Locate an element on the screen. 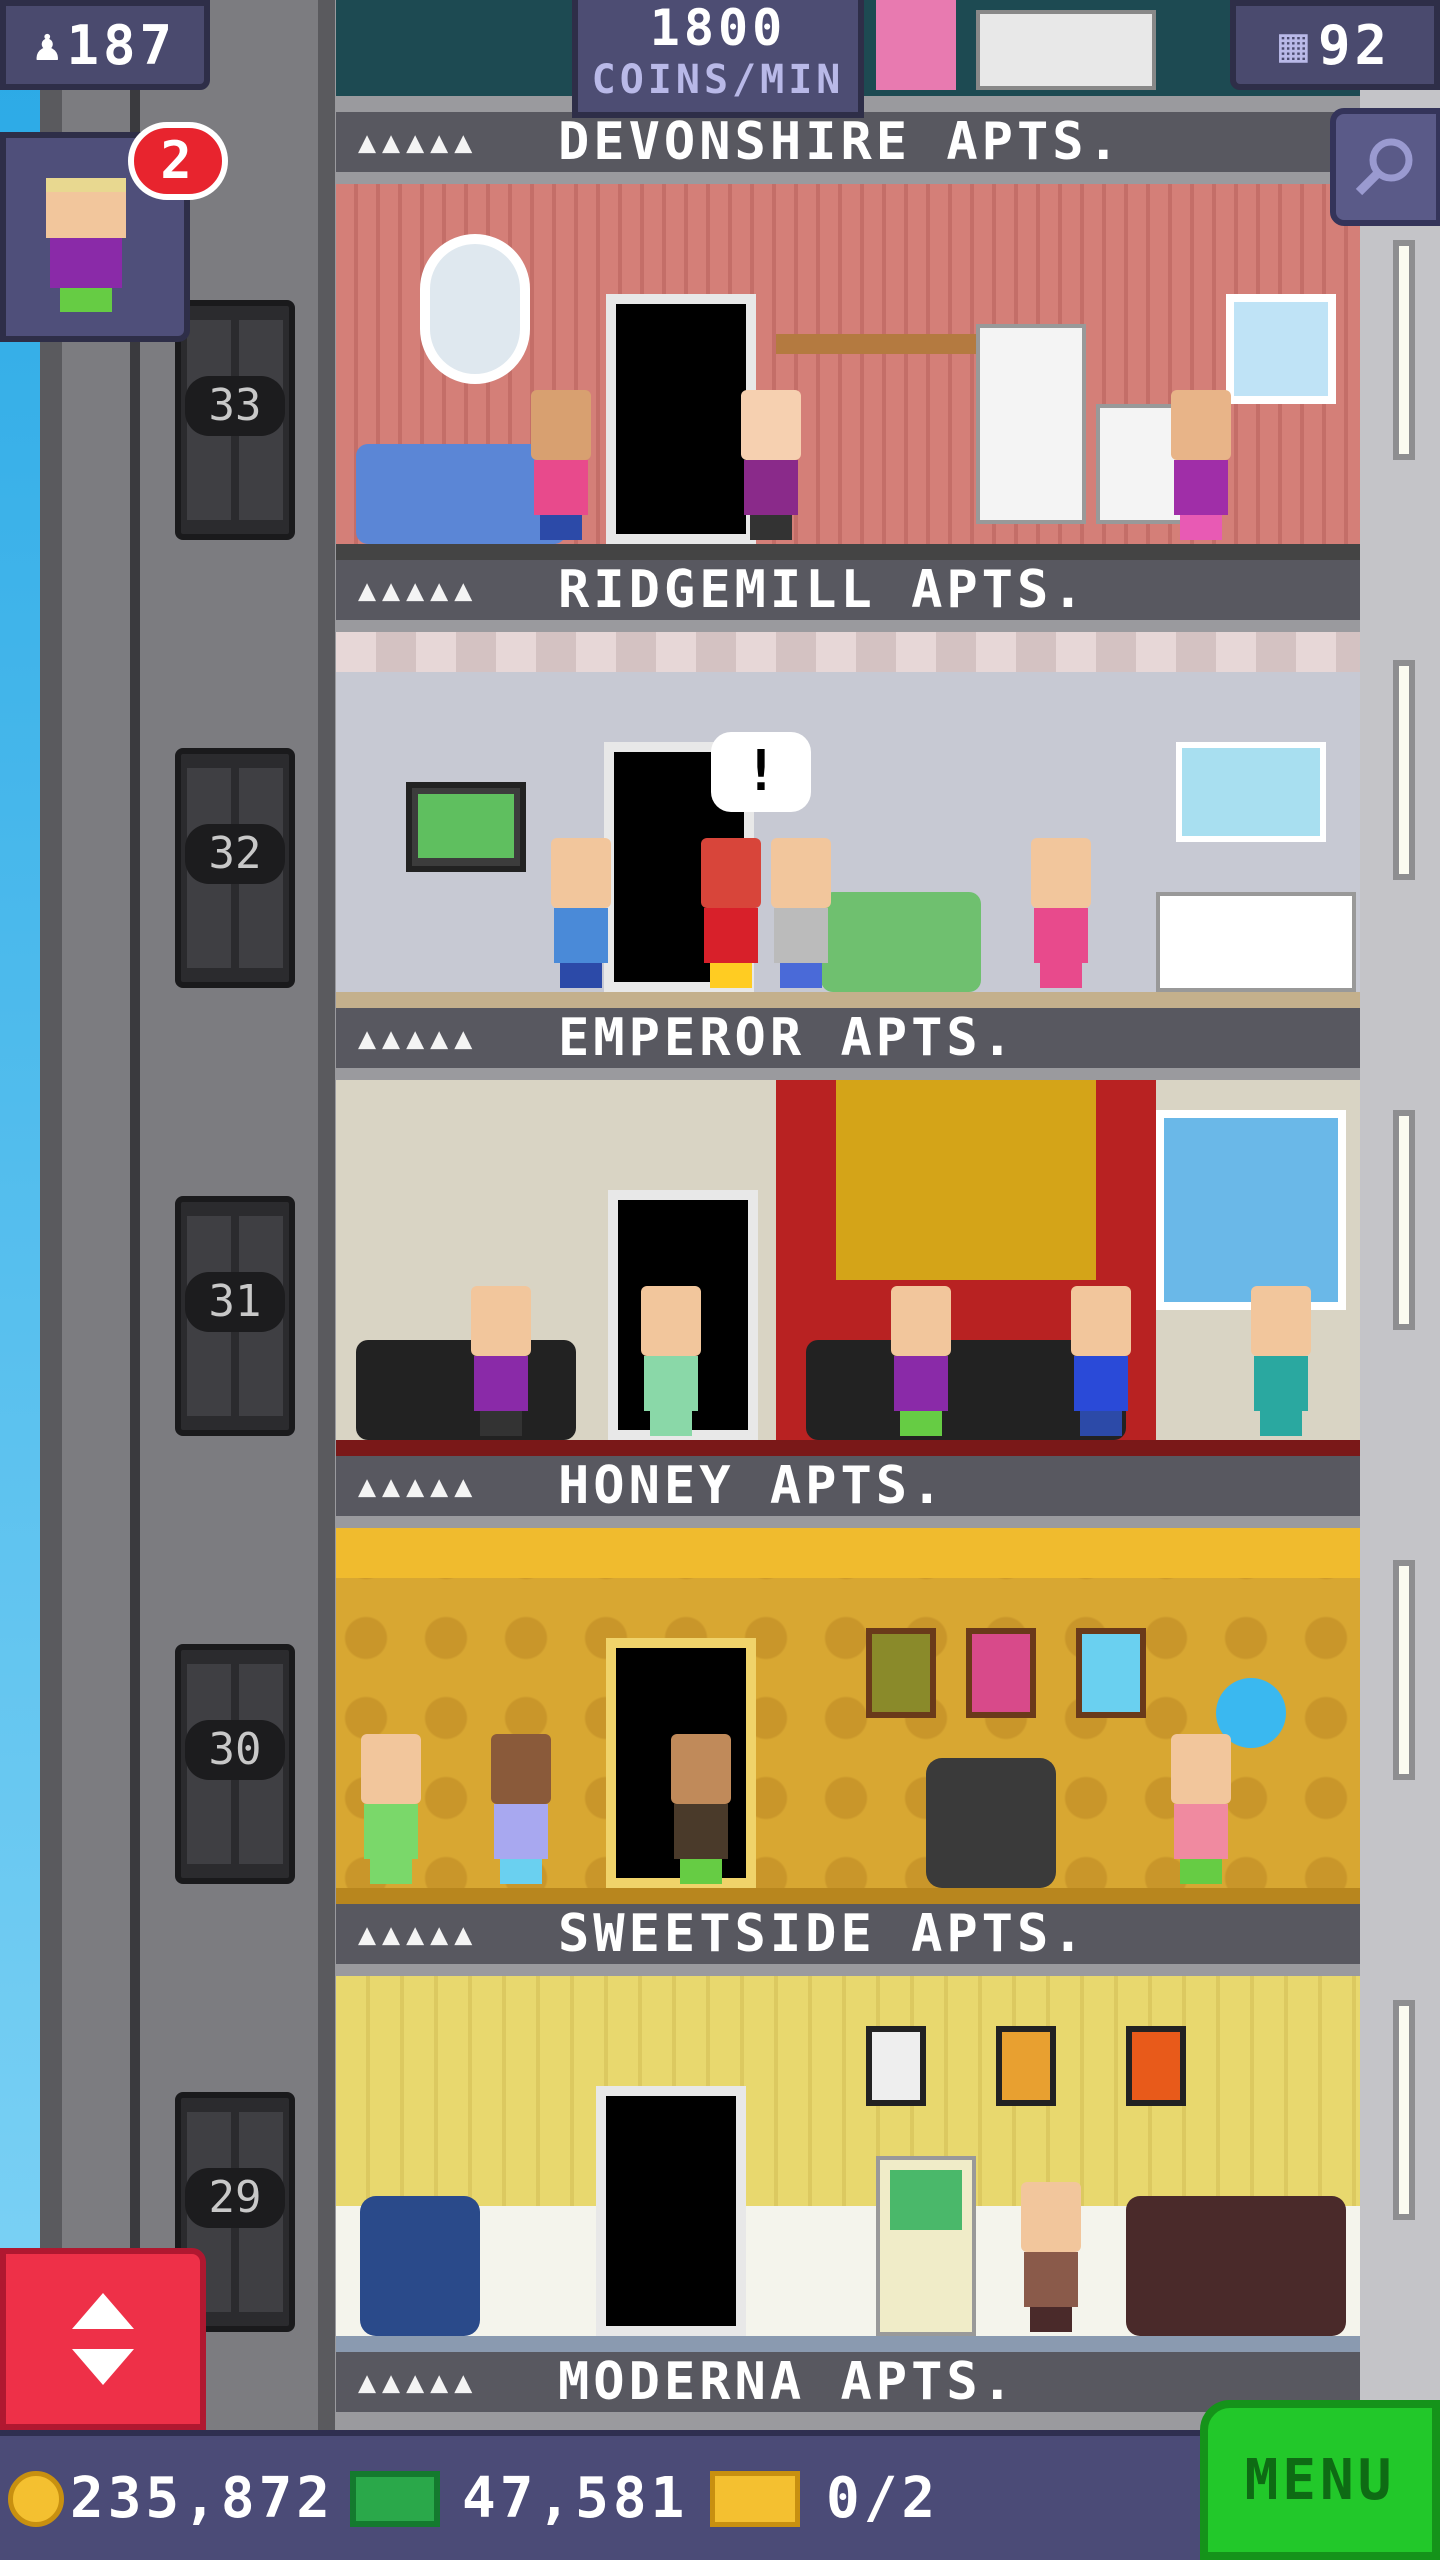 Image resolution: width=1440 pixels, height=2560 pixels. floor-name: RIDGEMILL APTS. is located at coordinates (823, 590).